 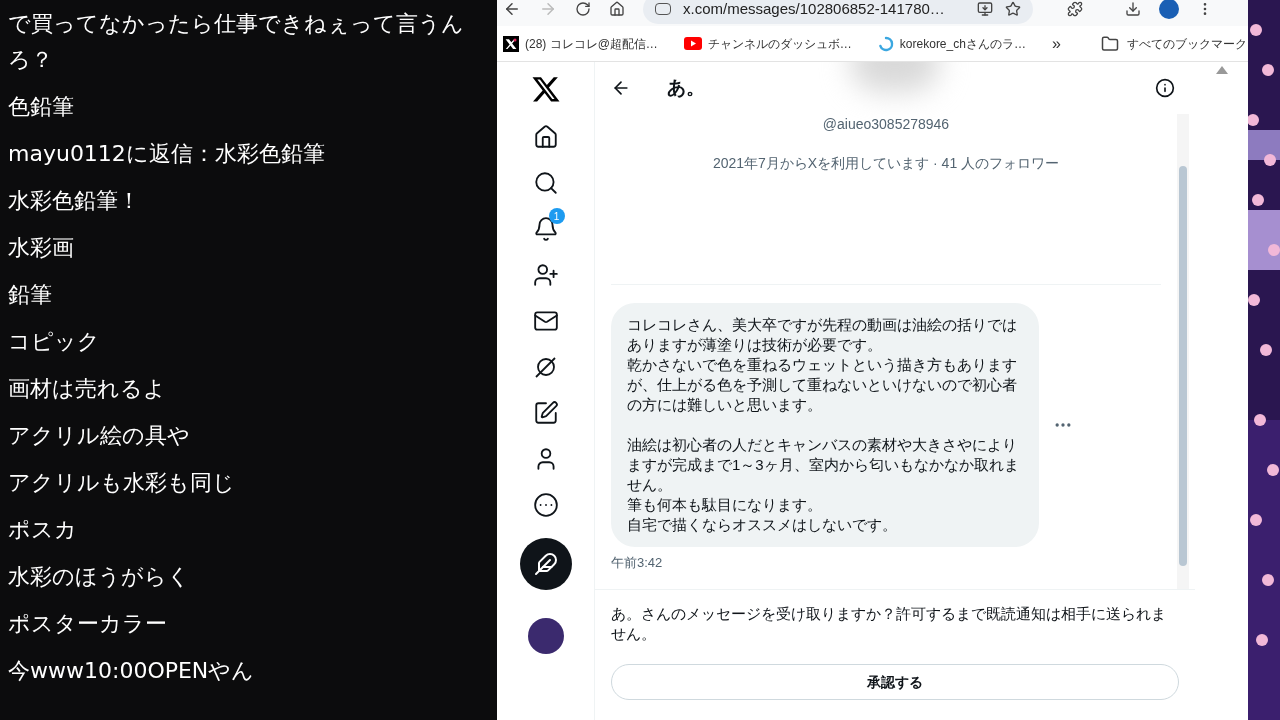 I want to click on mail-icon, so click(x=545, y=321).